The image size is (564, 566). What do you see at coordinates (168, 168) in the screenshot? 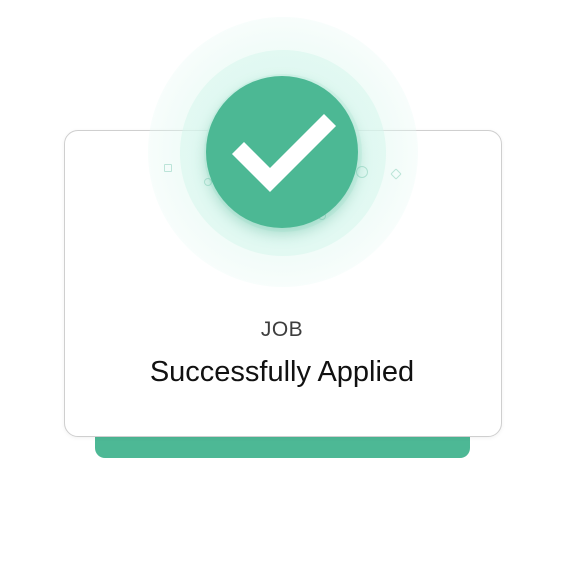
I see `decor-dot` at bounding box center [168, 168].